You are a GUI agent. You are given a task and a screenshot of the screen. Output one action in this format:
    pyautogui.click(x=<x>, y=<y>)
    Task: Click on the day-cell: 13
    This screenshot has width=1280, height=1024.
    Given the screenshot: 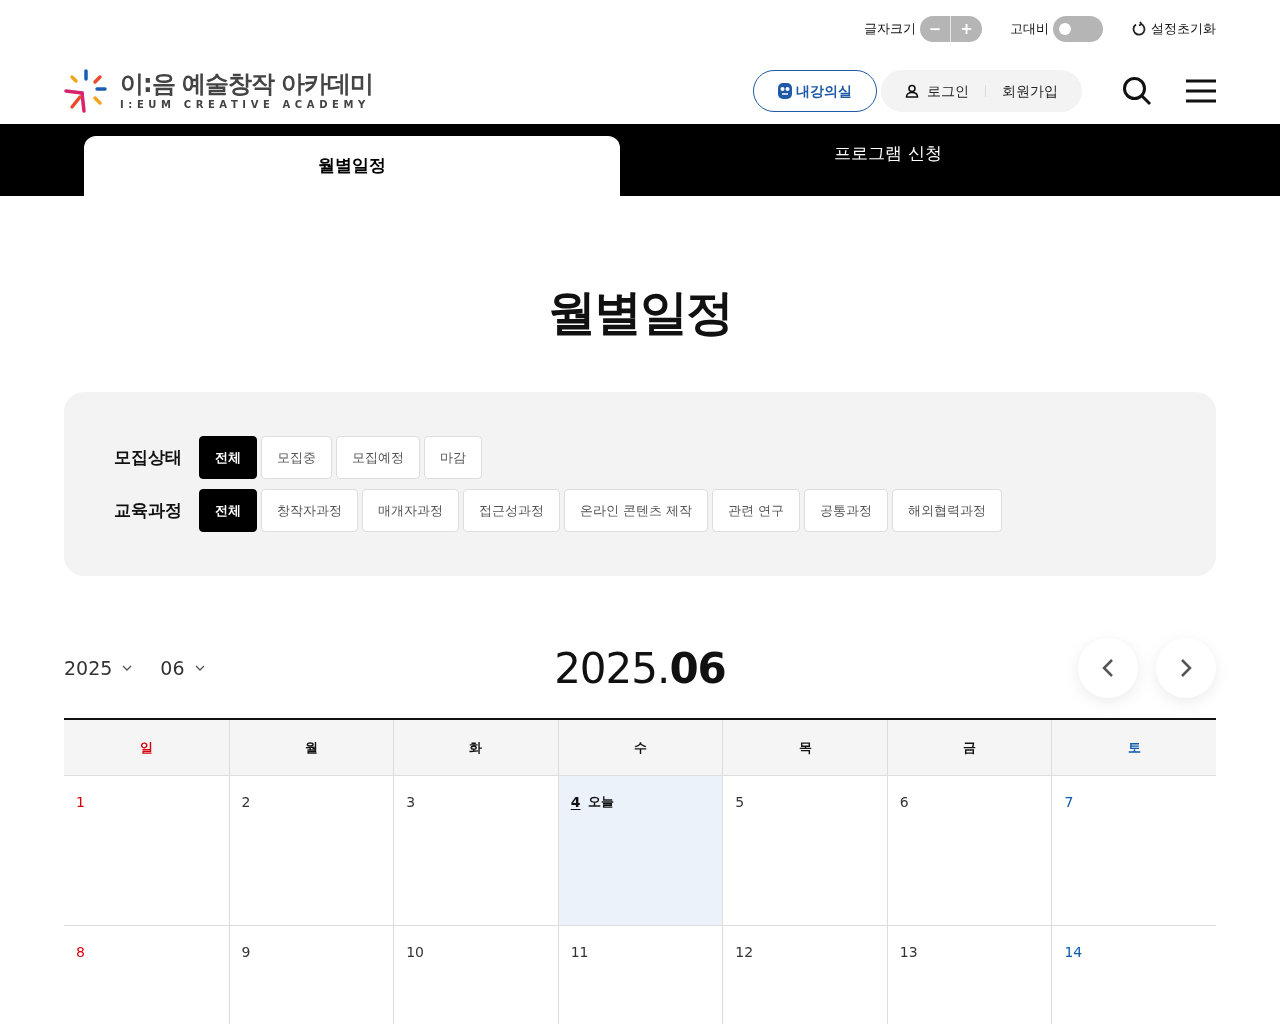 What is the action you would take?
    pyautogui.click(x=969, y=975)
    